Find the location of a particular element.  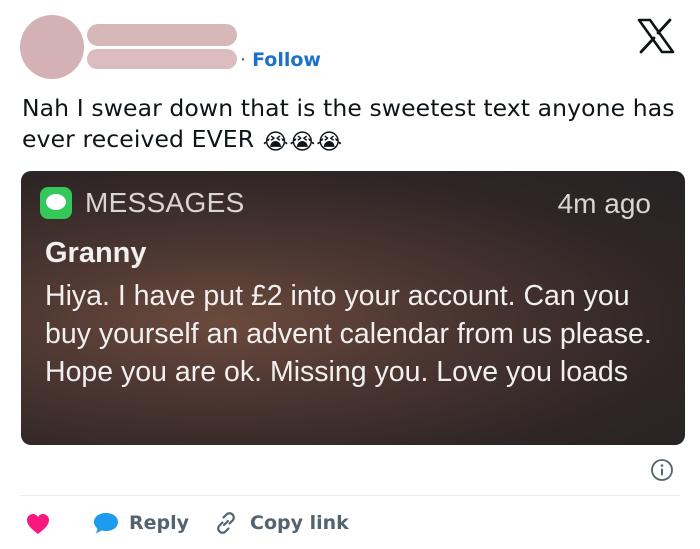

reply-label: Reply is located at coordinates (159, 523).